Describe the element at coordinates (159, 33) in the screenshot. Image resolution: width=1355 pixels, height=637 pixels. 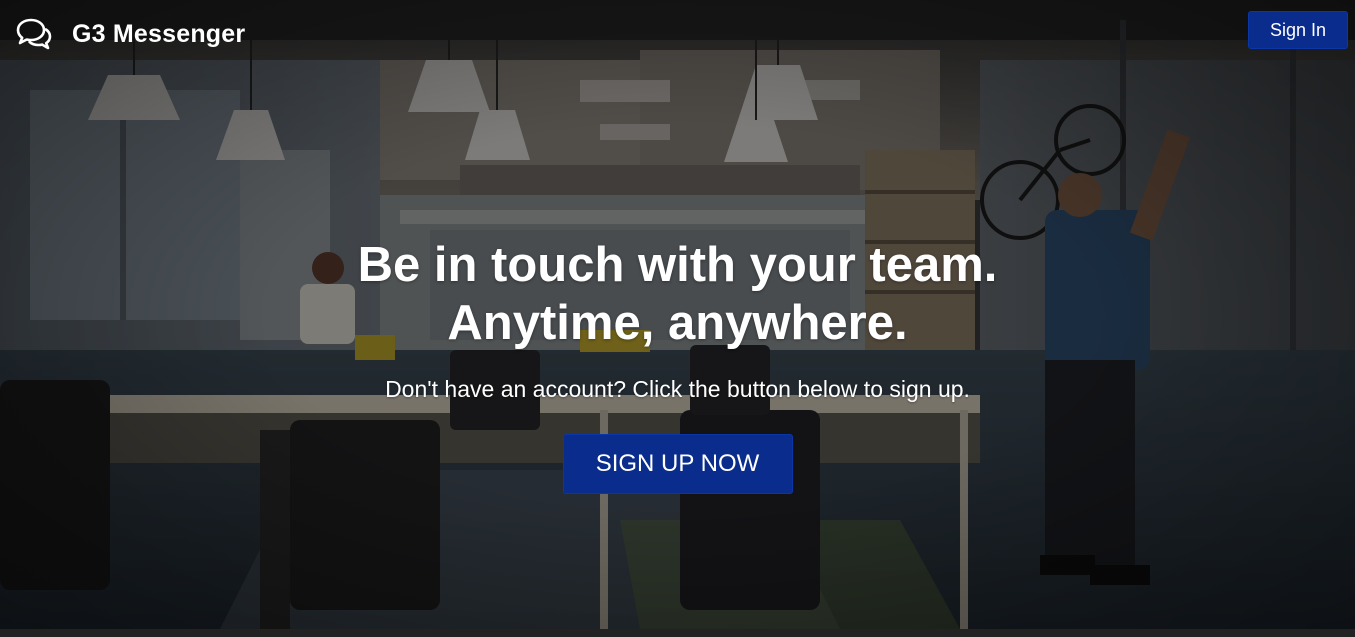
I see `brand-name: G3 Messenger` at that location.